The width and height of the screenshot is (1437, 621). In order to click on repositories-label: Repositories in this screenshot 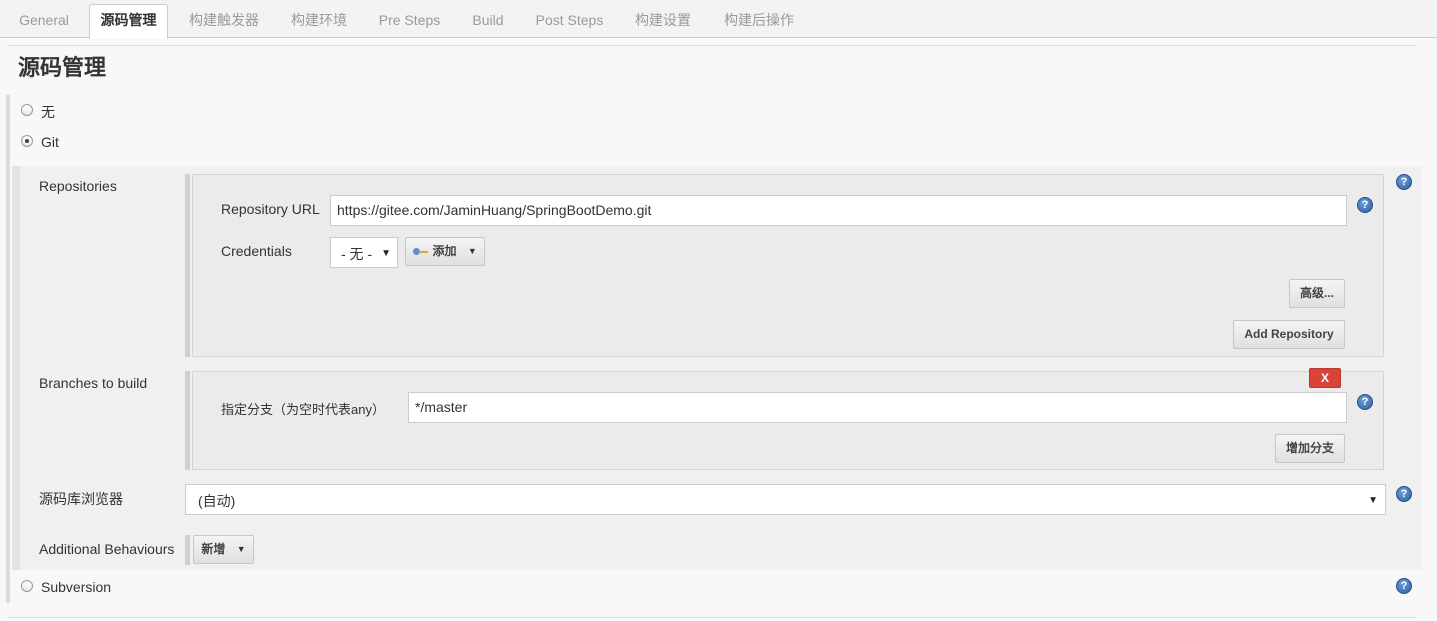, I will do `click(78, 186)`.